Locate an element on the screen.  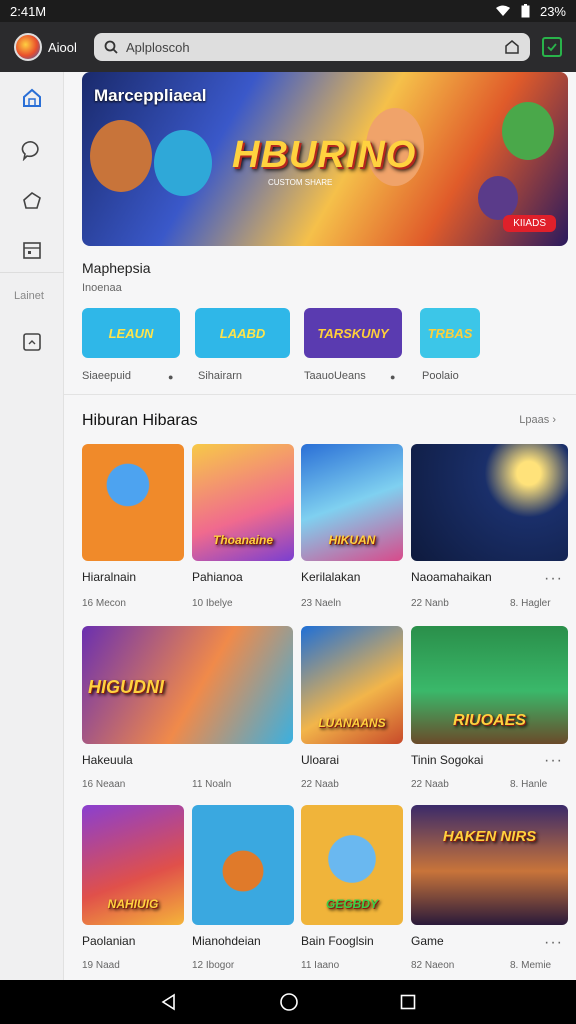
sidebar: Lainet is located at coordinates (32, 526).